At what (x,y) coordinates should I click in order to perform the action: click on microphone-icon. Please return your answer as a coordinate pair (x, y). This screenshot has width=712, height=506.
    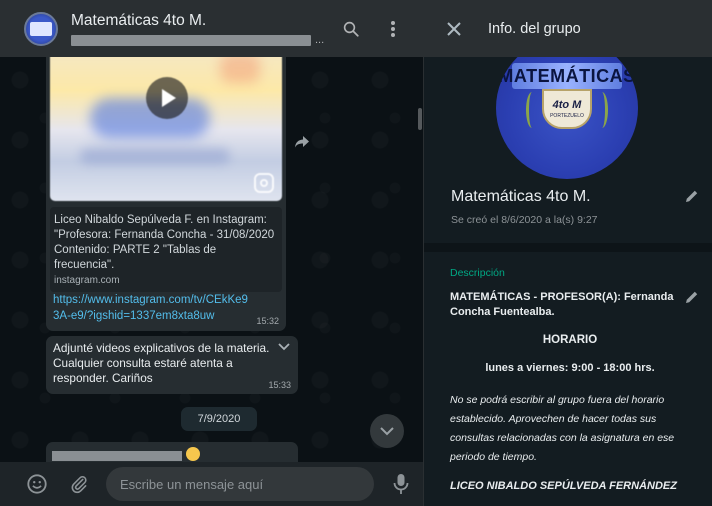
    Looking at the image, I should click on (401, 484).